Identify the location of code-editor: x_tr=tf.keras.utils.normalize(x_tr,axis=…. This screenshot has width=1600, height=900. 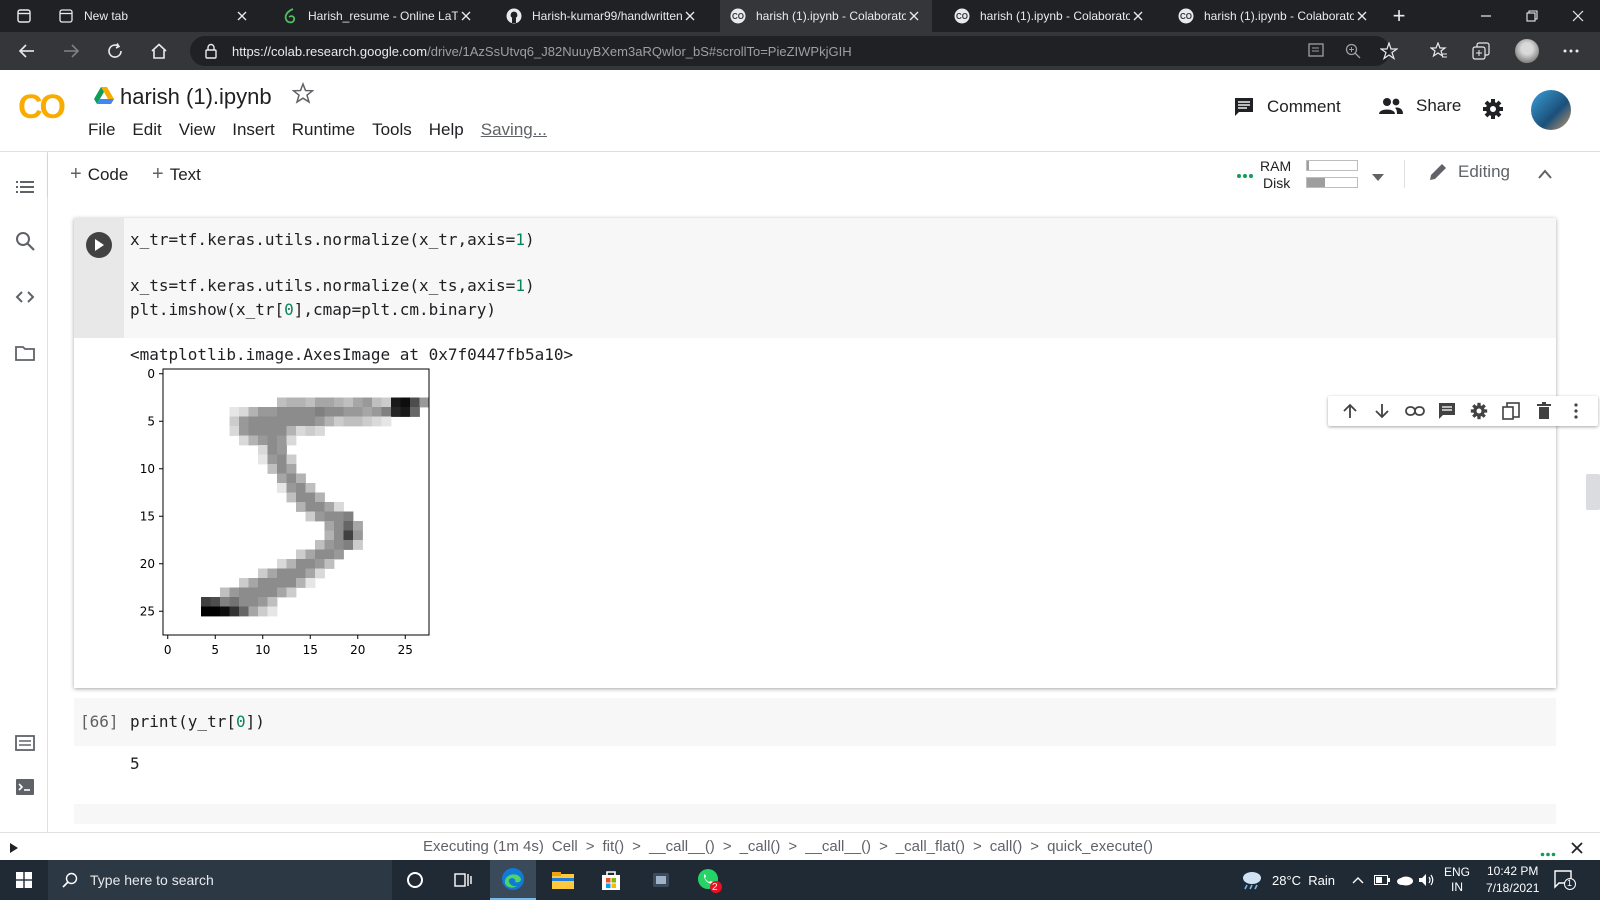
(840, 278).